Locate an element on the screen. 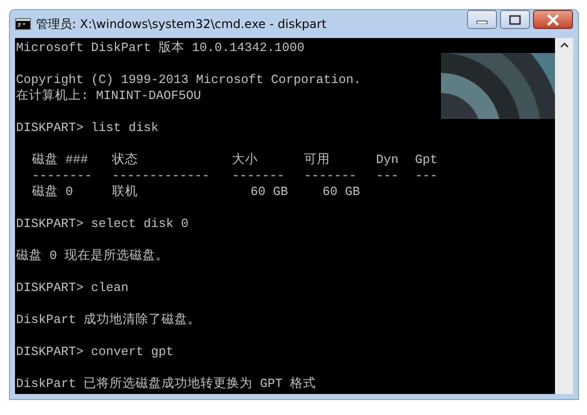 The image size is (587, 415). column-header: 大小 is located at coordinates (245, 160).